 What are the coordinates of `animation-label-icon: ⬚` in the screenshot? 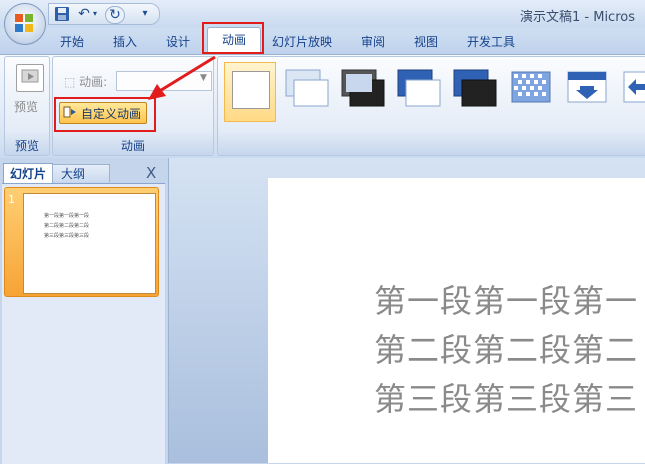 It's located at (70, 82).